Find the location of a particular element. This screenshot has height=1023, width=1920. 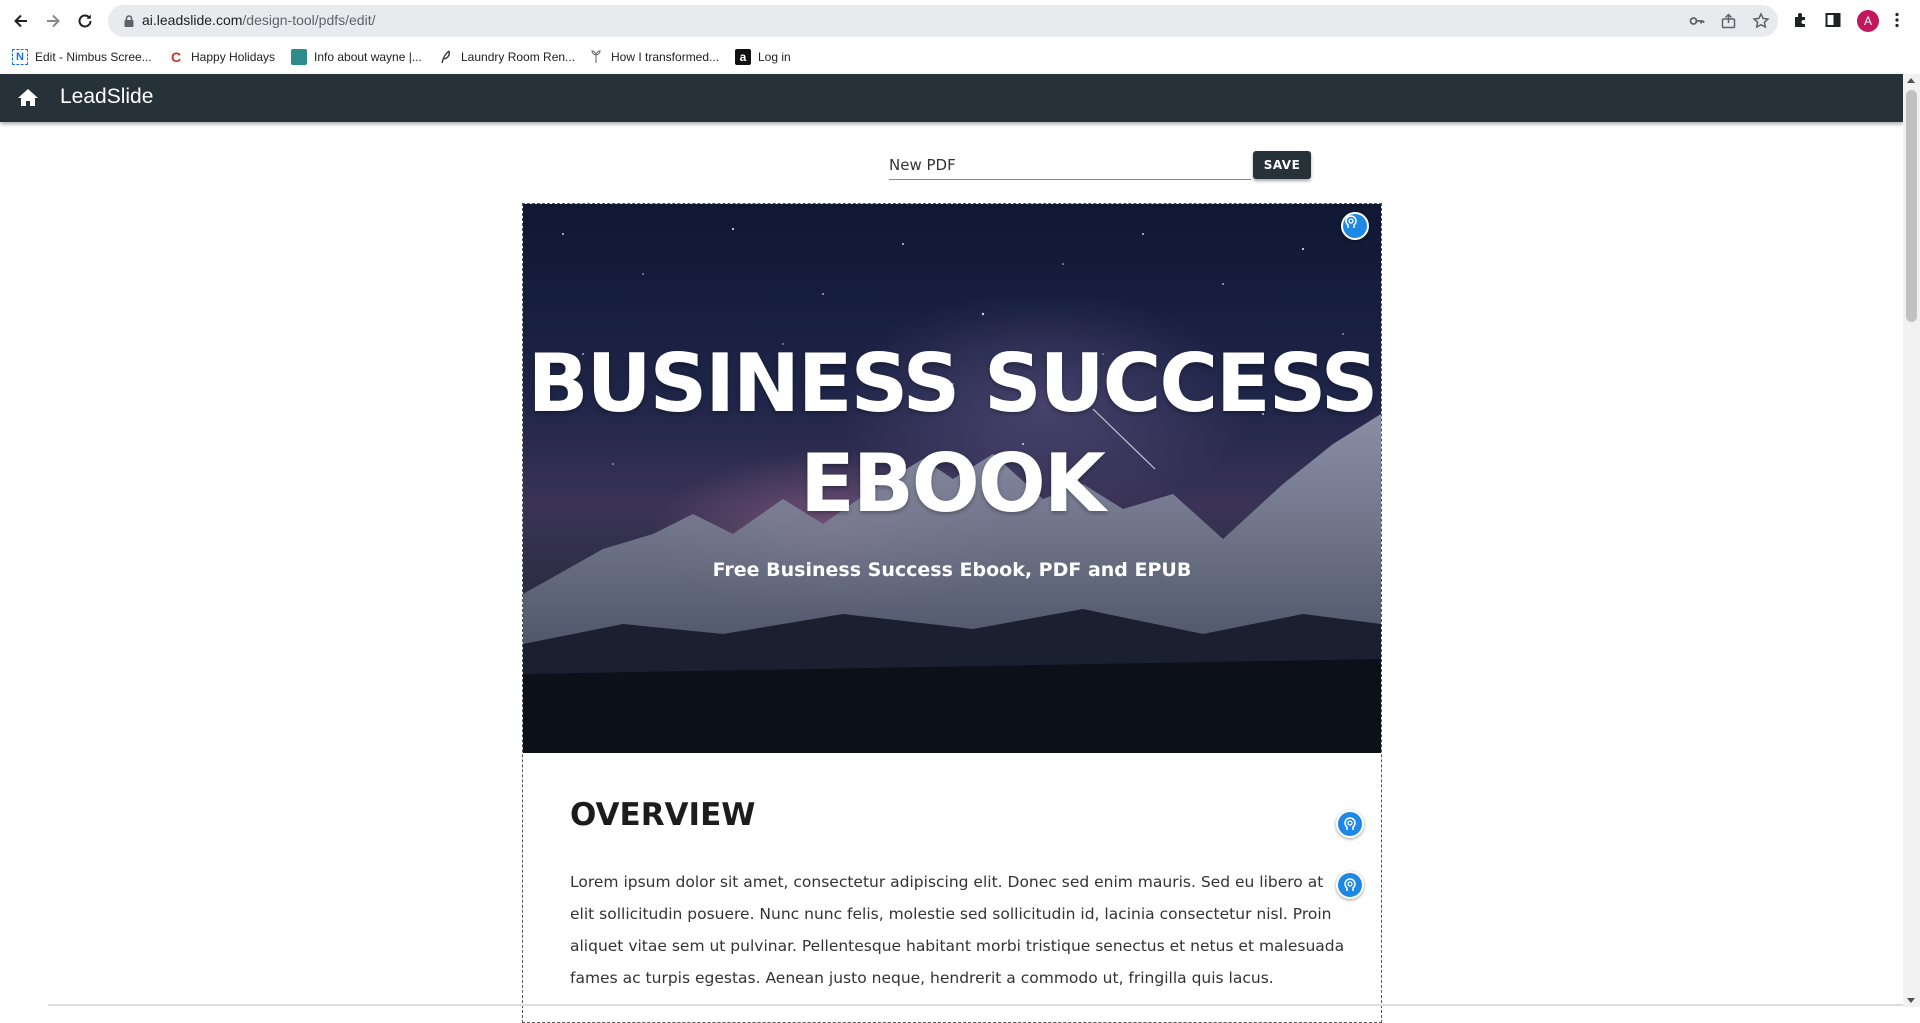

bookmark-label: Log in is located at coordinates (774, 57).